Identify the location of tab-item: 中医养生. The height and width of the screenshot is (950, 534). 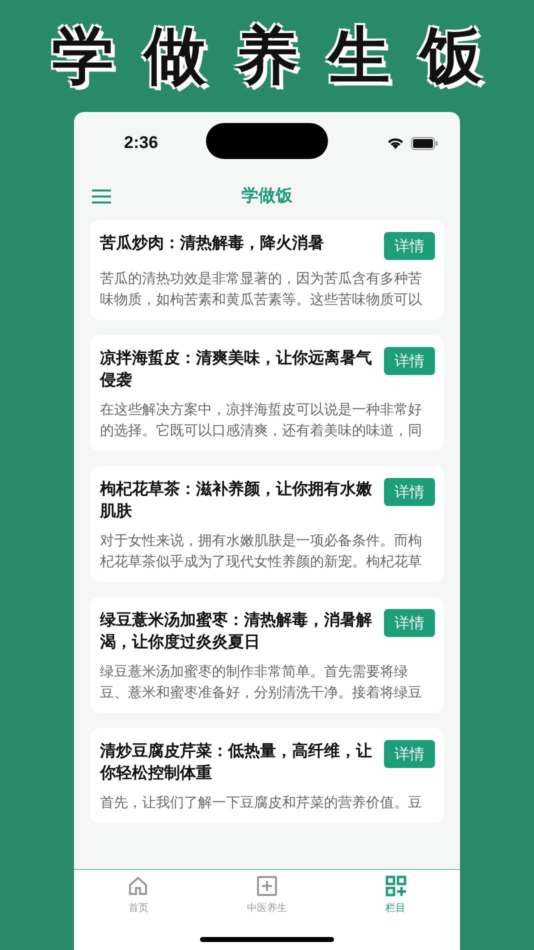
(267, 895).